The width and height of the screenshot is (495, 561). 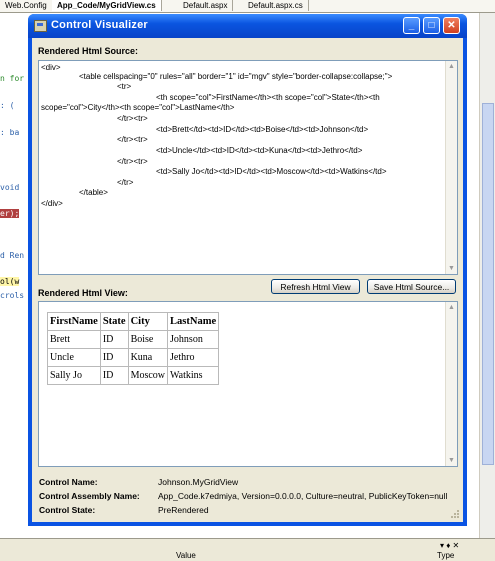 What do you see at coordinates (445, 555) in the screenshot?
I see `type-column-header: Type` at bounding box center [445, 555].